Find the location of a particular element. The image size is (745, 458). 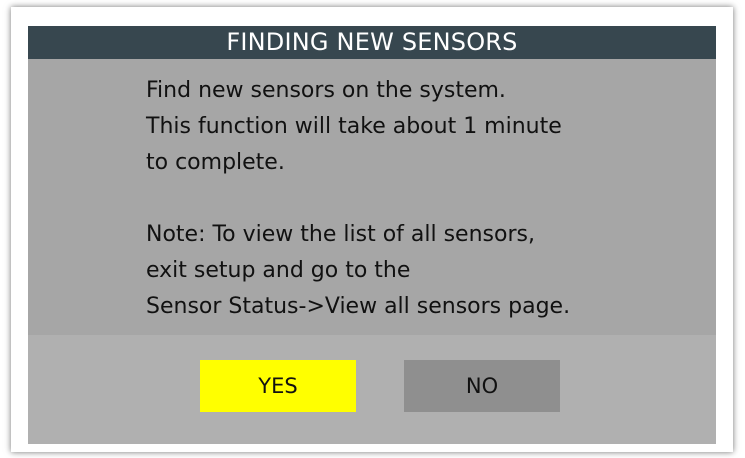

note-line: exit setup and go to the is located at coordinates (278, 270).